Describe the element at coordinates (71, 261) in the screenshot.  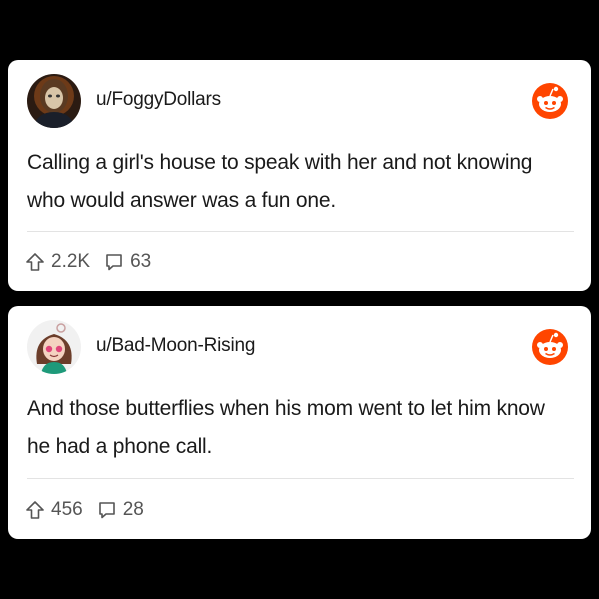
I see `upvote-count: 2.2K` at that location.